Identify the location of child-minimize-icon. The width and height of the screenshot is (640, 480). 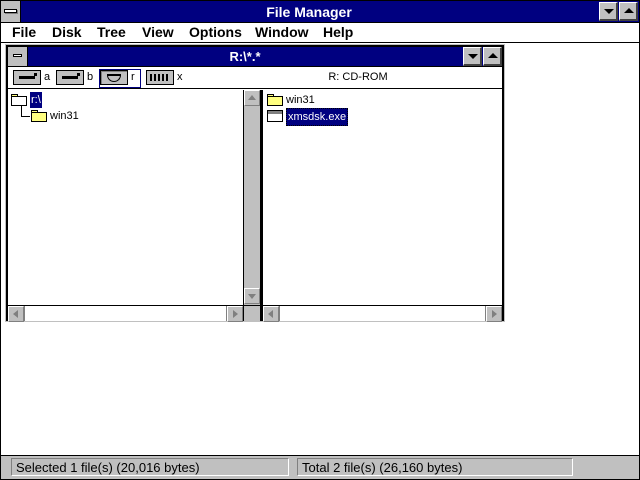
(473, 56).